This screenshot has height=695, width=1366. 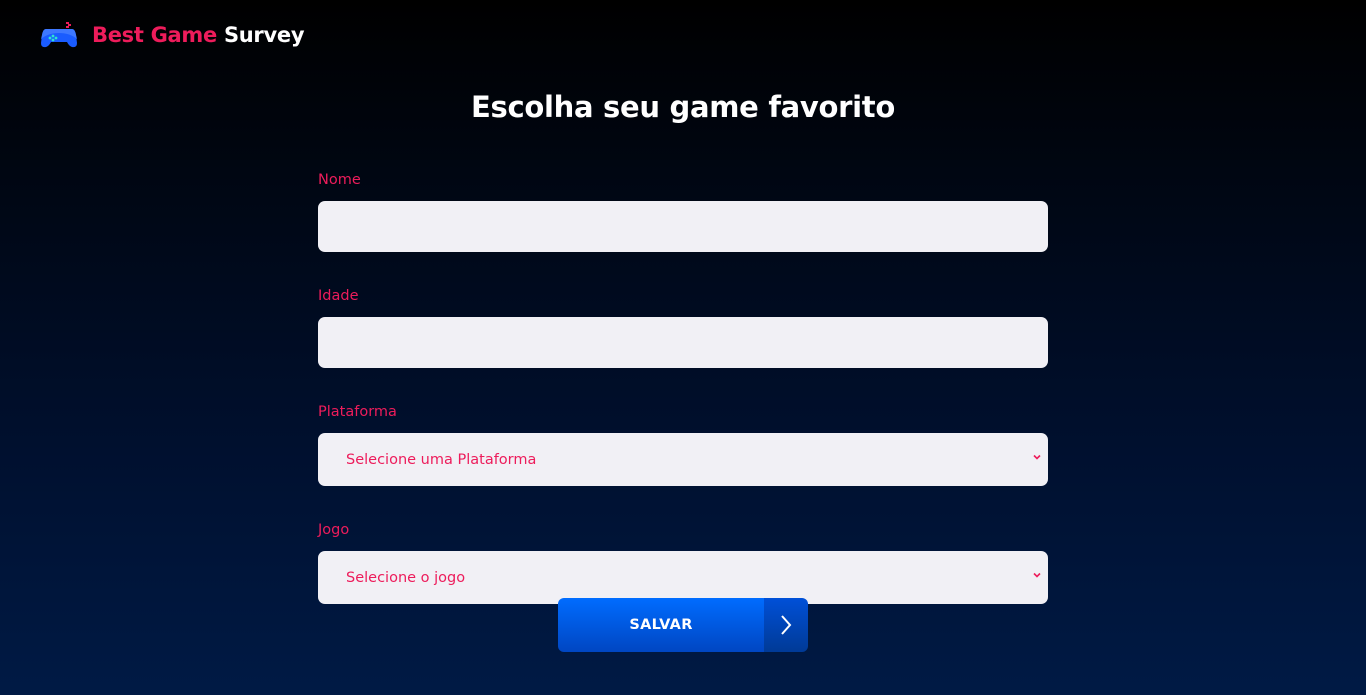 What do you see at coordinates (683, 107) in the screenshot?
I see `page-title: Escolha seu game favorito` at bounding box center [683, 107].